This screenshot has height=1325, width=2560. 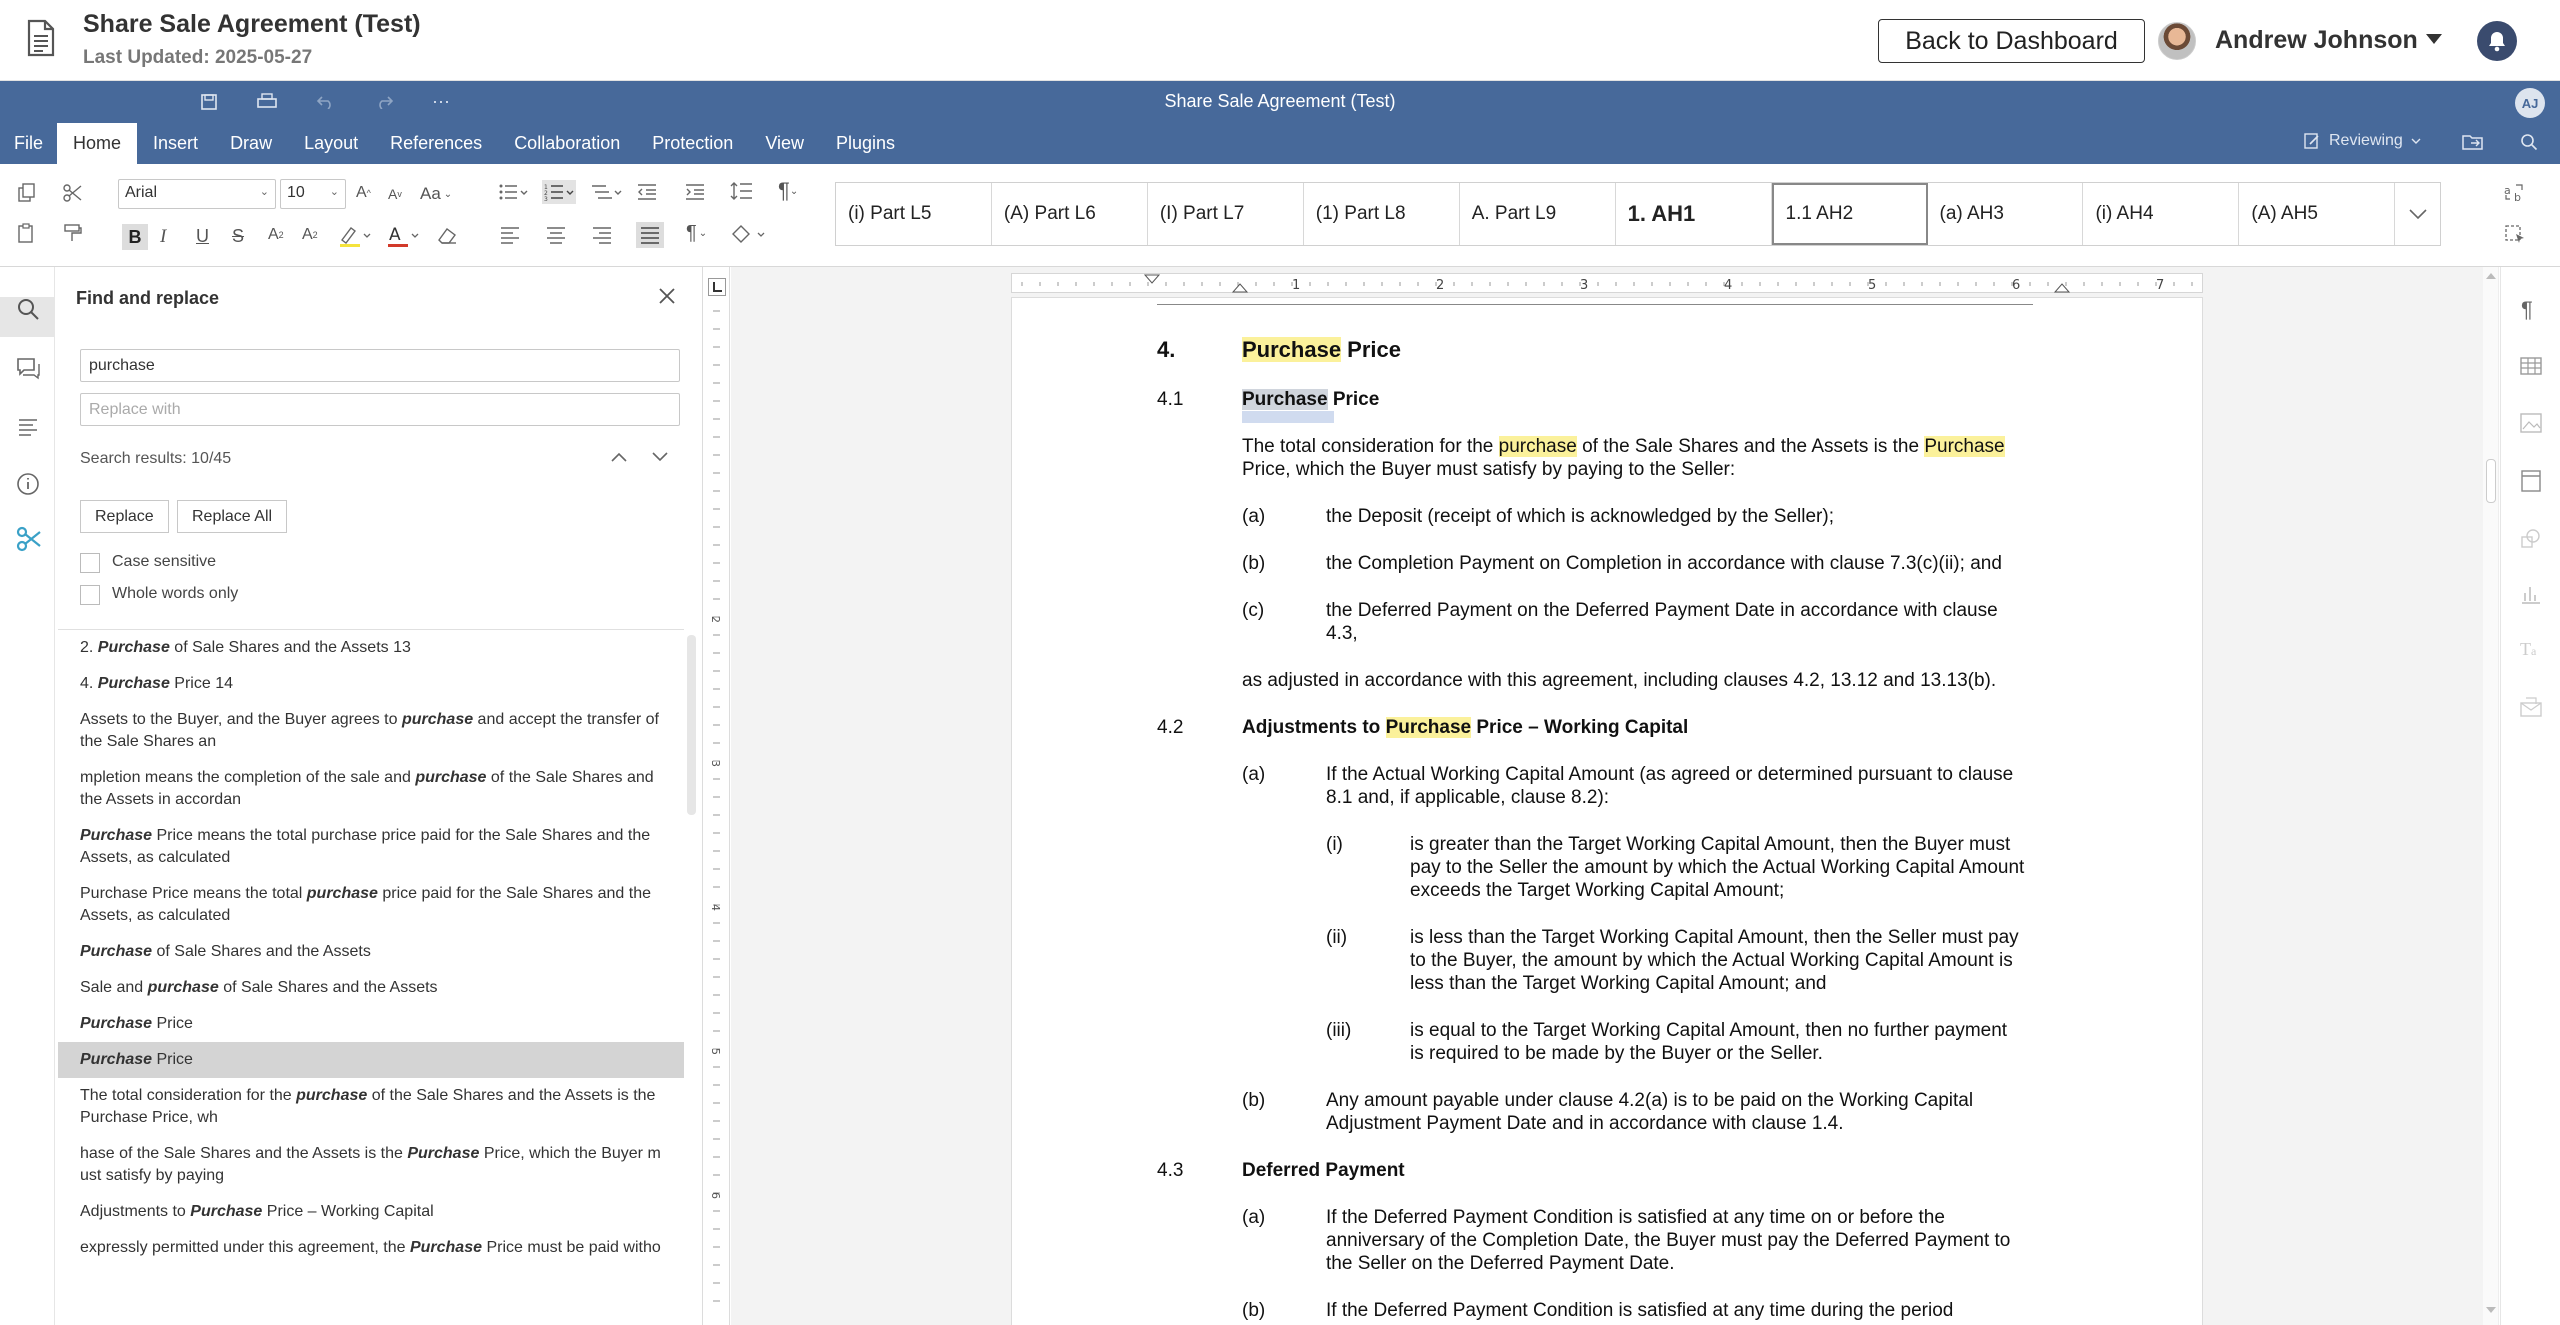 What do you see at coordinates (2491, 1310) in the screenshot?
I see `scroll-down-icon` at bounding box center [2491, 1310].